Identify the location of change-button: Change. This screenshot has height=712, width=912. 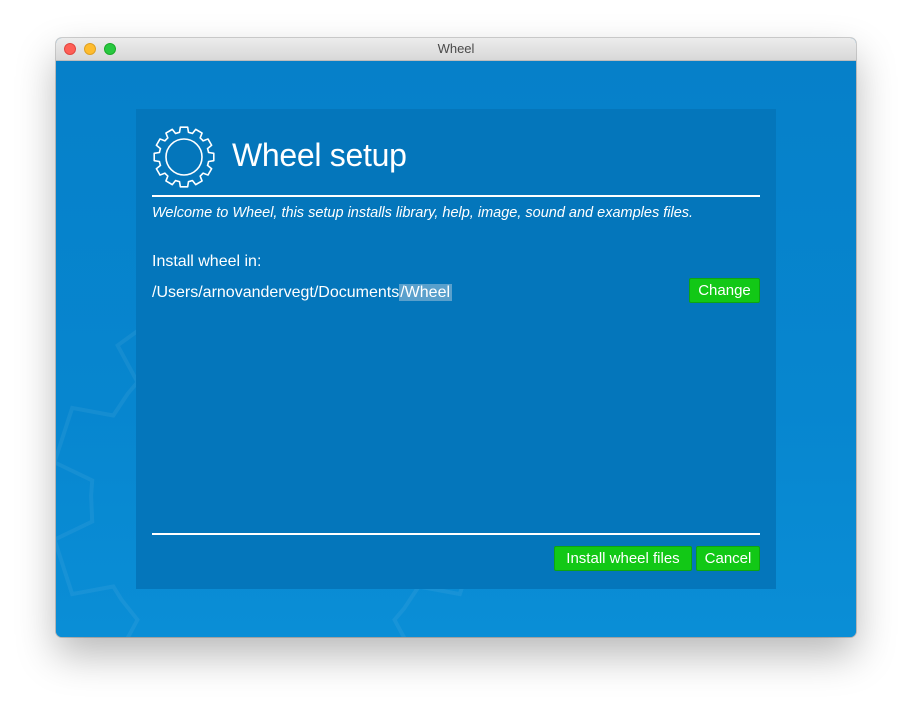
(724, 290).